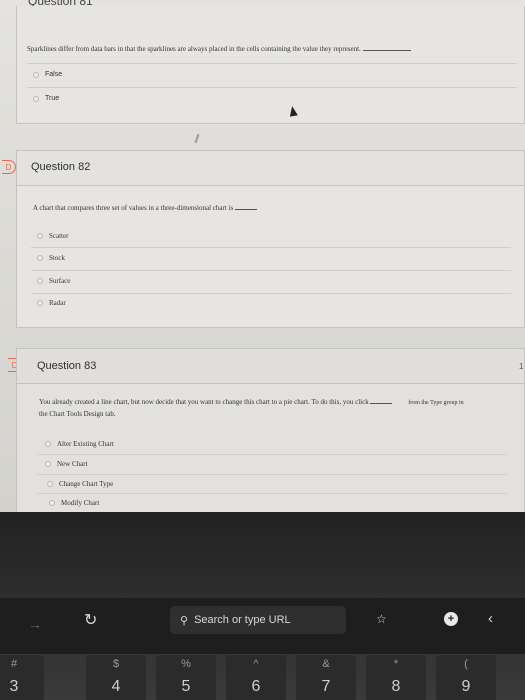 The height and width of the screenshot is (700, 525). I want to click on back-arrow-icon: →, so click(35, 624).